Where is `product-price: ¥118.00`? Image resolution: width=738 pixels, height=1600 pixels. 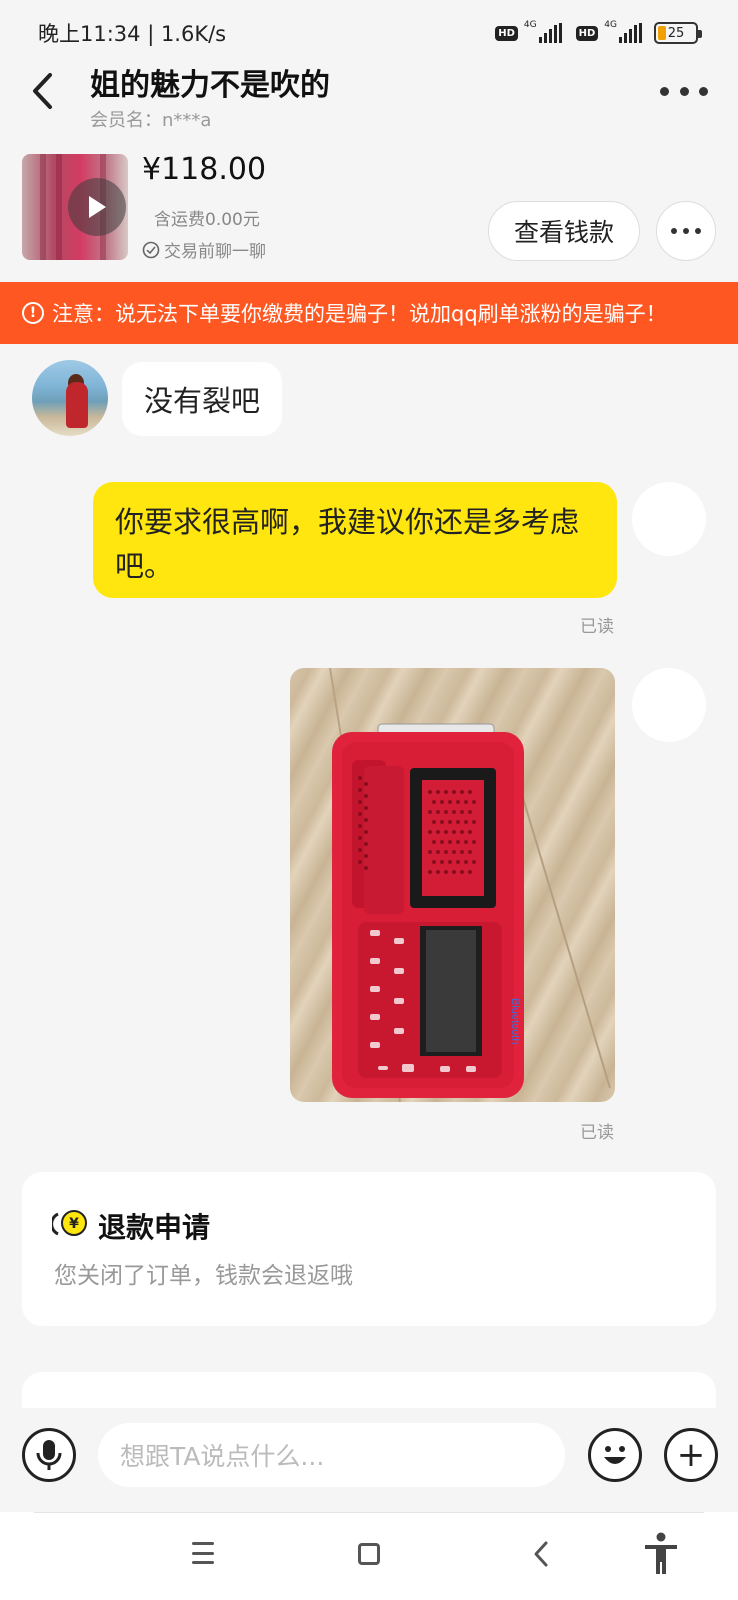
product-price: ¥118.00 is located at coordinates (204, 169).